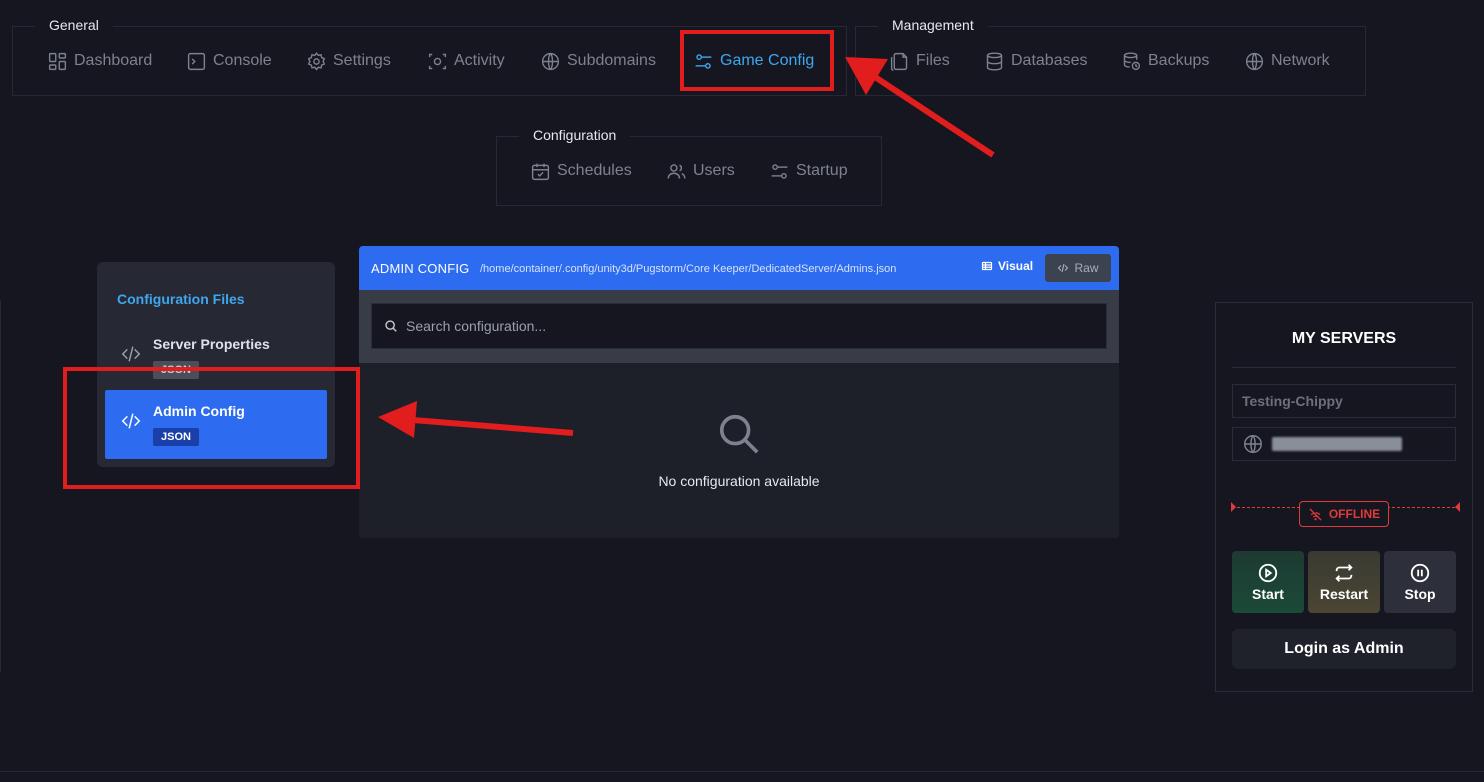 This screenshot has height=782, width=1484. I want to click on nav-item-databases: Databases, so click(1036, 61).